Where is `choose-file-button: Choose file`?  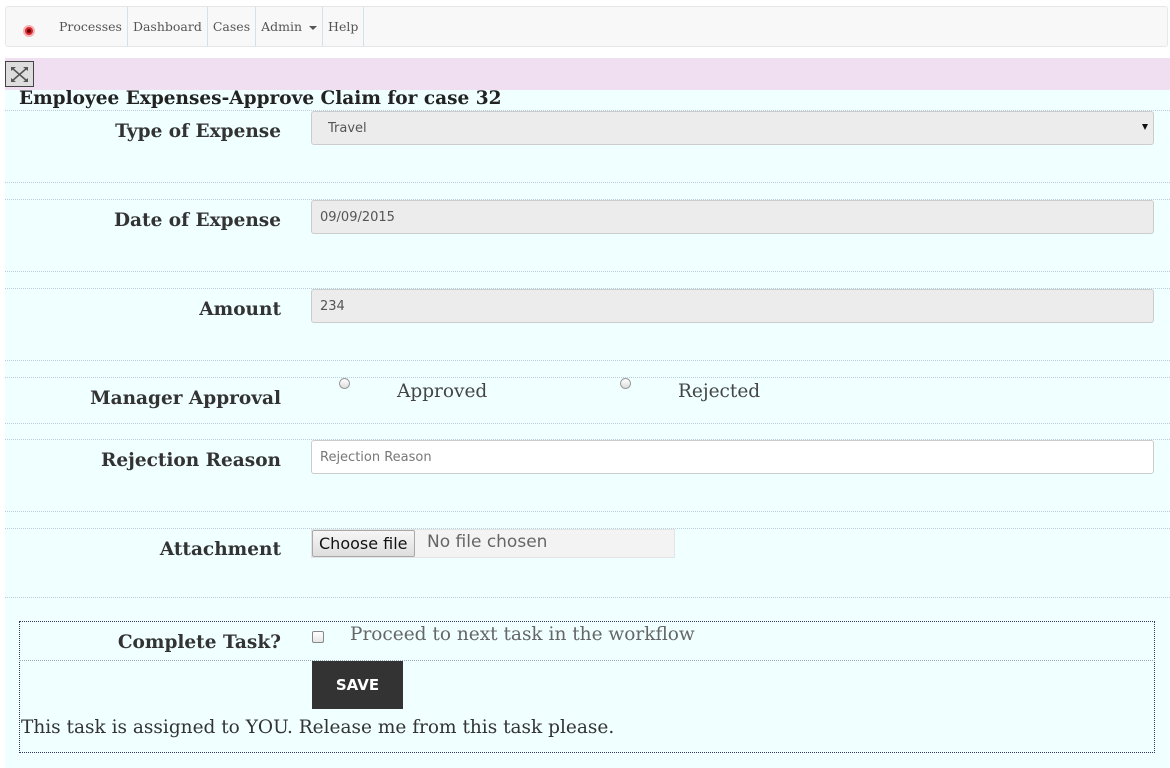
choose-file-button: Choose file is located at coordinates (363, 543).